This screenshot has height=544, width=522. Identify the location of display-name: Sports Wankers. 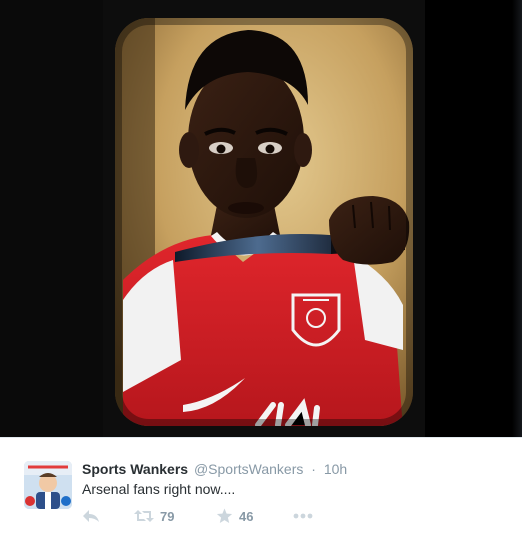
(135, 469).